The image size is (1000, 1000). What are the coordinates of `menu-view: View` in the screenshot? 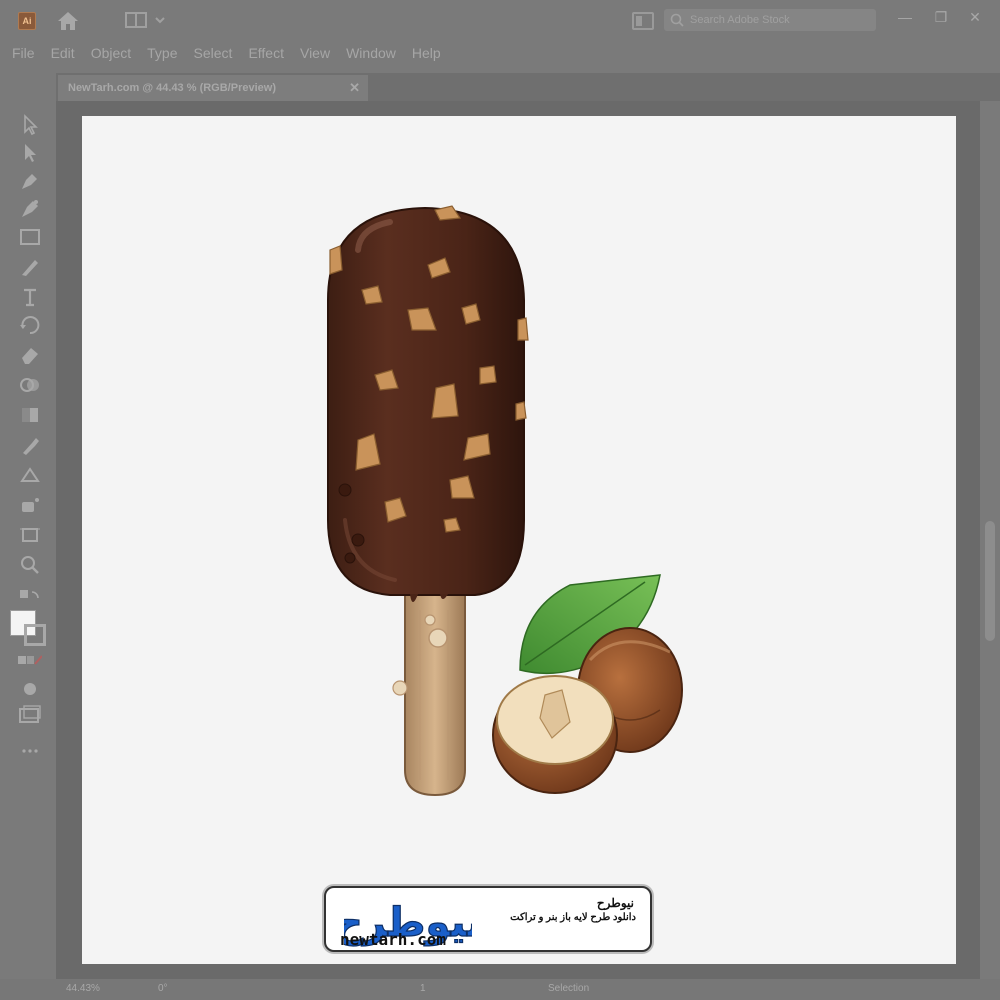 It's located at (319, 53).